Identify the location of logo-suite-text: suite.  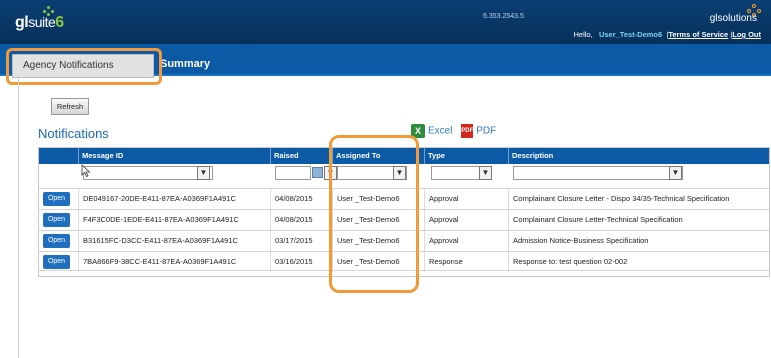
(42, 22).